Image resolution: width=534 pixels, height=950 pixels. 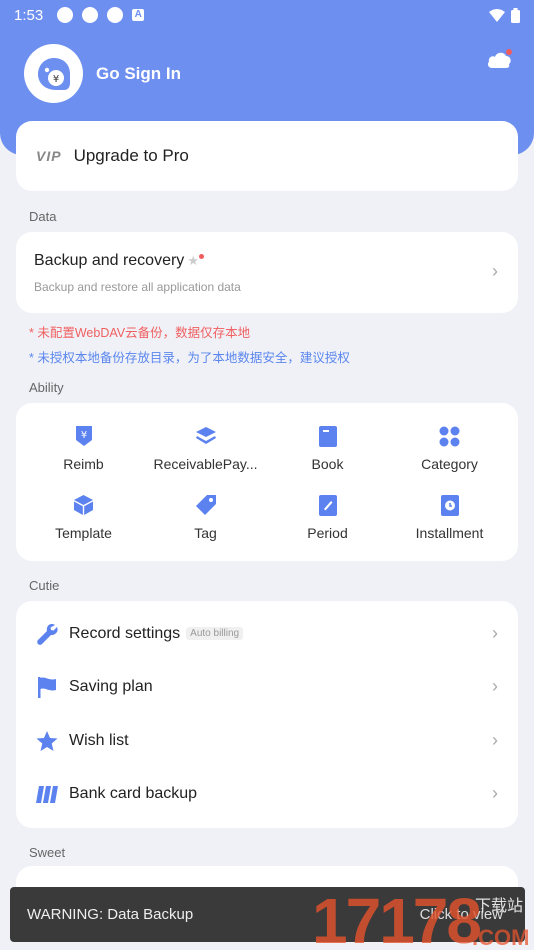 What do you see at coordinates (327, 505) in the screenshot?
I see `period-icon` at bounding box center [327, 505].